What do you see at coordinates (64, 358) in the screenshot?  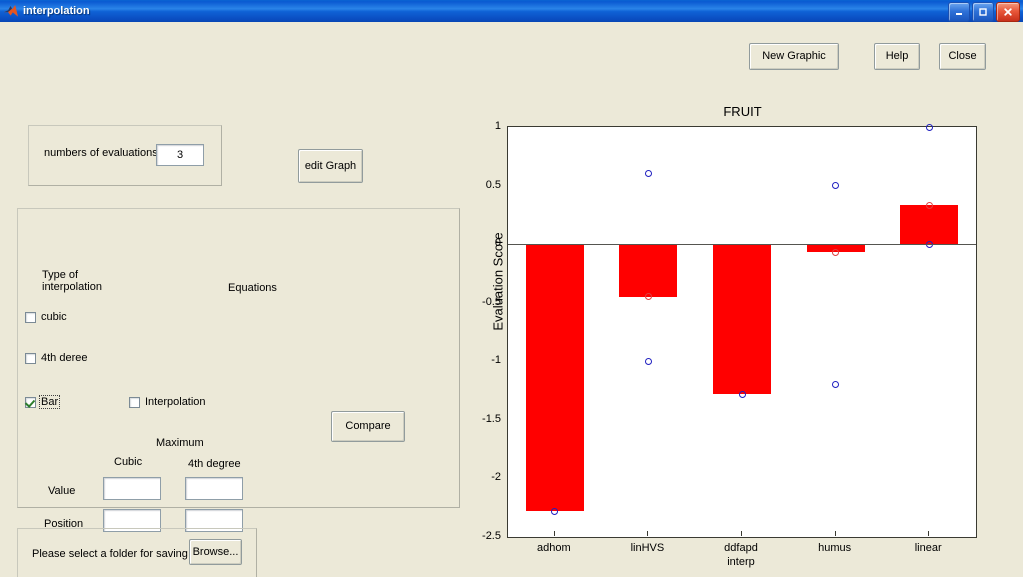 I see `fourth-degree-label: 4th deree` at bounding box center [64, 358].